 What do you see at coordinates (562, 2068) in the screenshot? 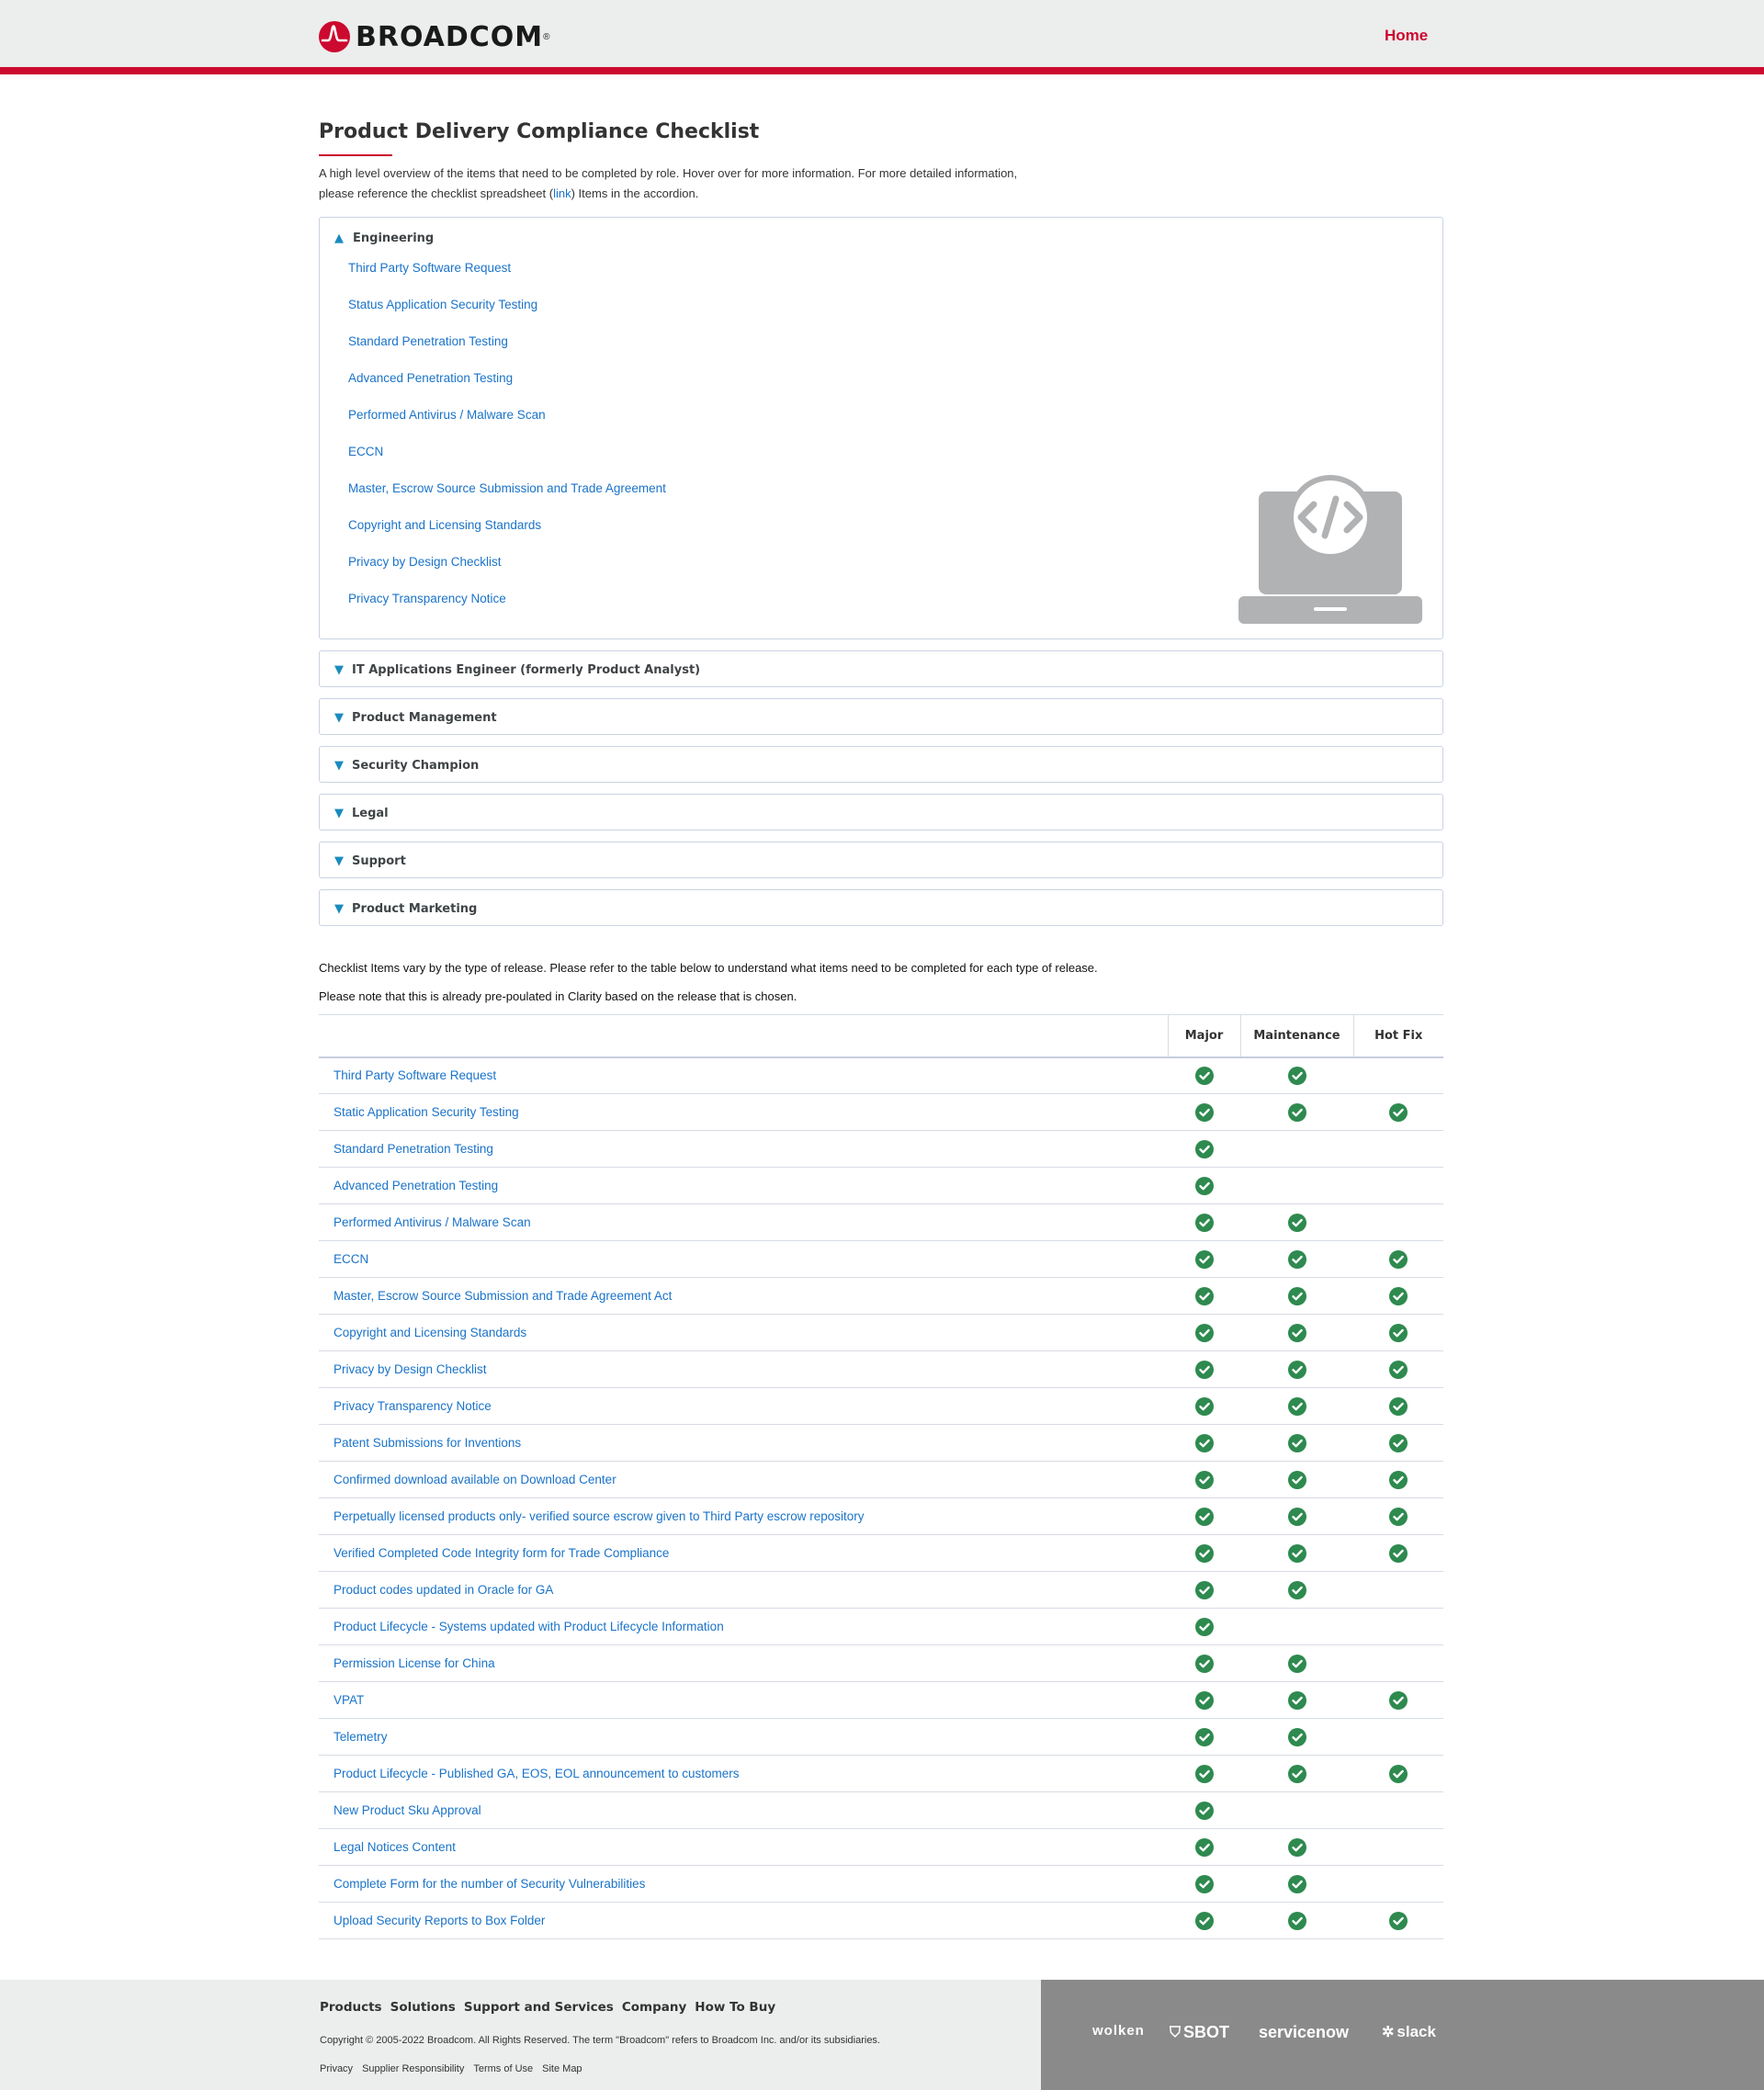
I see `footer-link-site-map: Site Map` at bounding box center [562, 2068].